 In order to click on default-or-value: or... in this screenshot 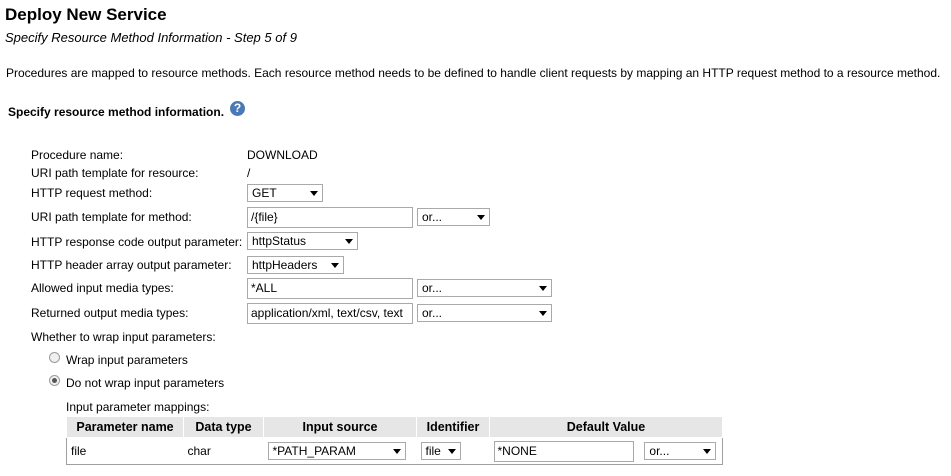, I will do `click(659, 451)`.